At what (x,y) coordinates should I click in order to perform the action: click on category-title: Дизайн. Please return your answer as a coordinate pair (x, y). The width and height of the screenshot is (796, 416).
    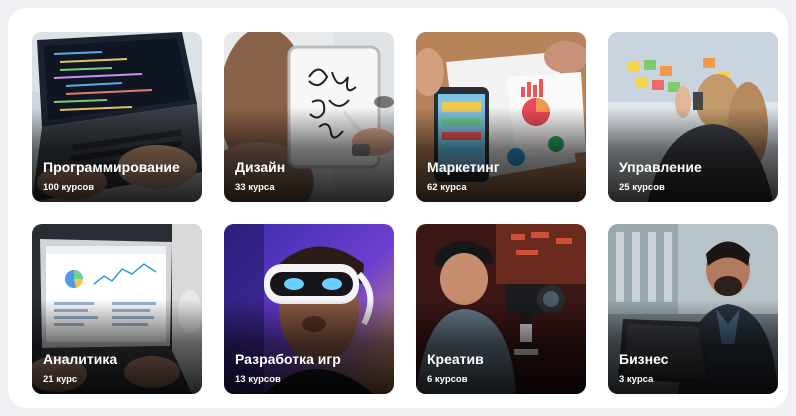
    Looking at the image, I should click on (260, 167).